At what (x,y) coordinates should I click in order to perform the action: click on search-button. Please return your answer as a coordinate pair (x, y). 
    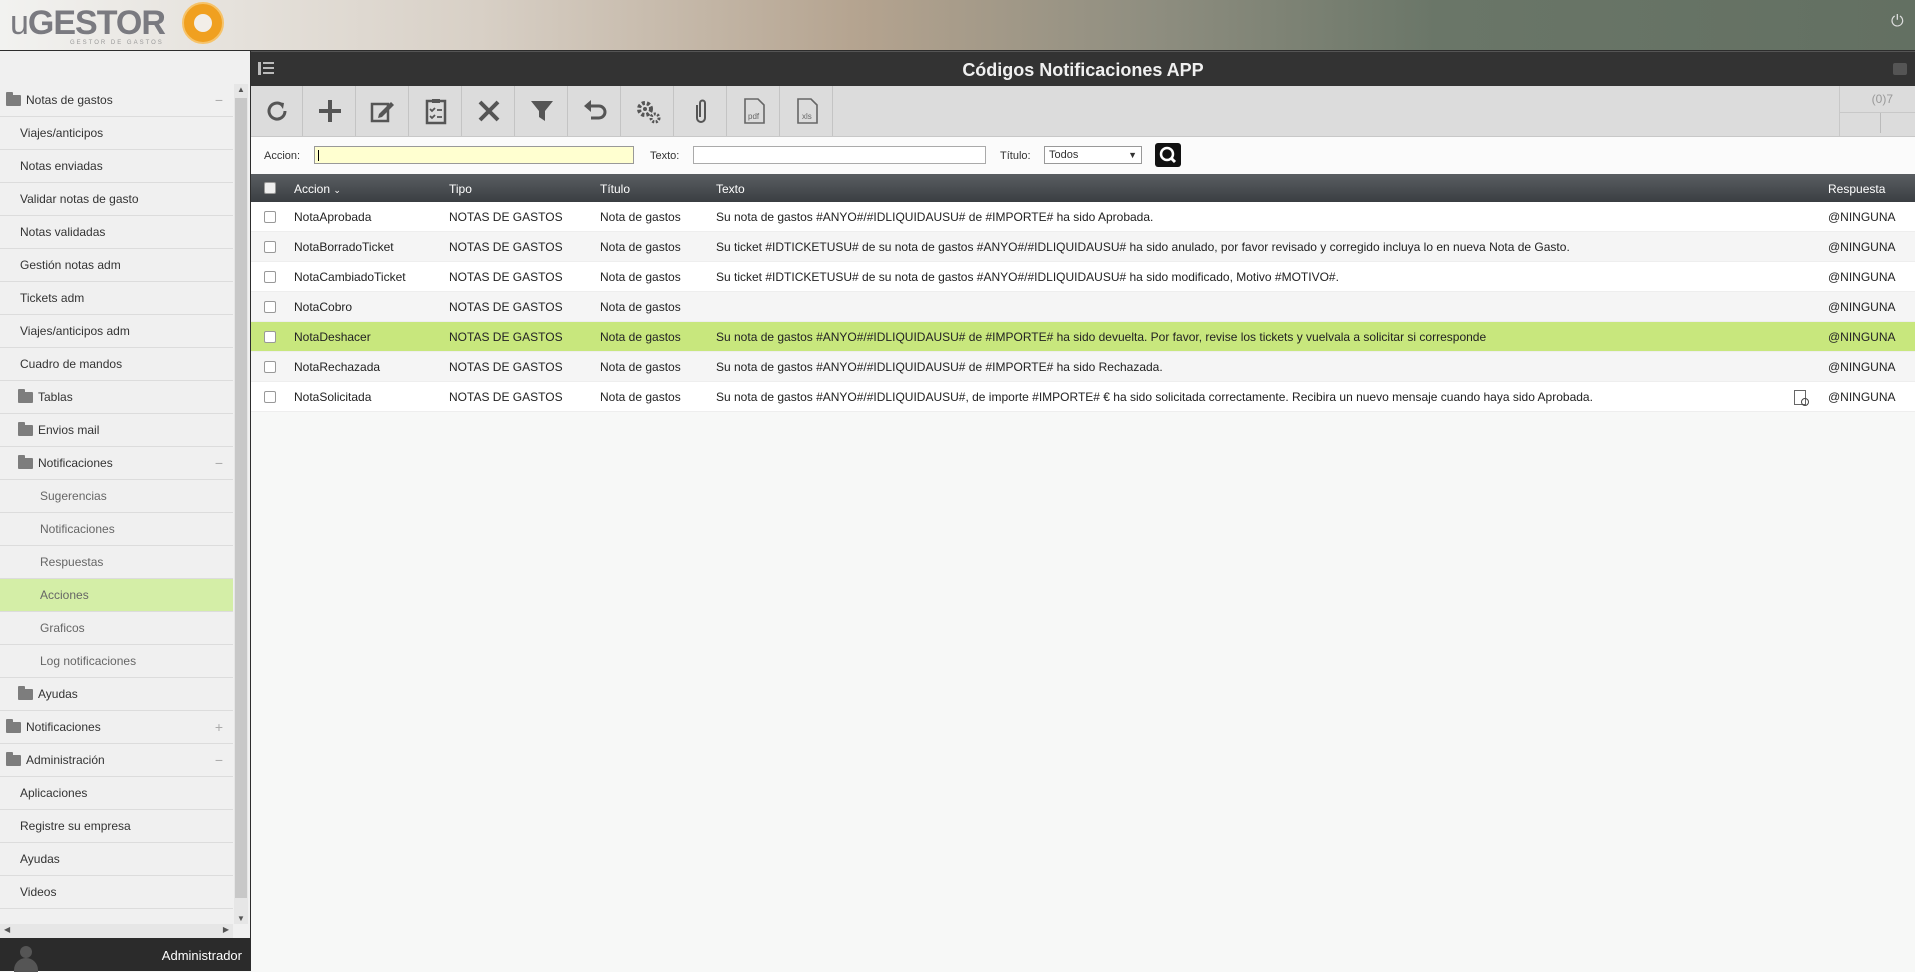
    Looking at the image, I should click on (1168, 155).